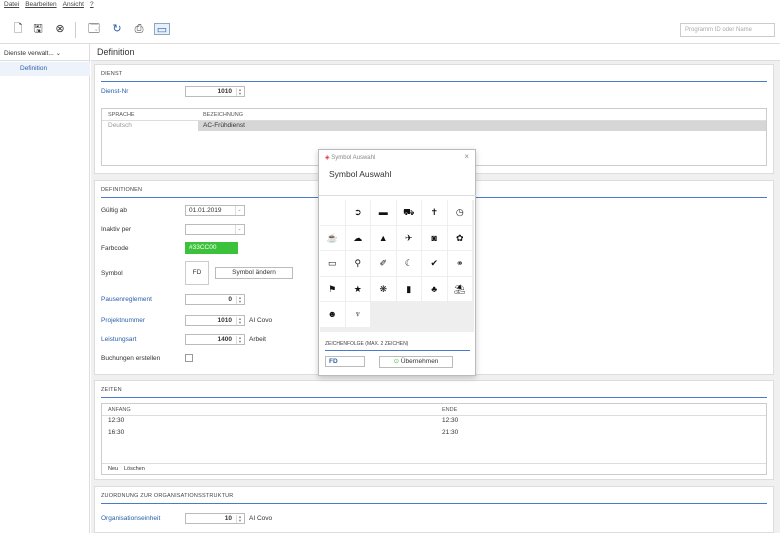 The image size is (780, 533). I want to click on col-bezeichnung: BEZEICHNUNG, so click(223, 115).